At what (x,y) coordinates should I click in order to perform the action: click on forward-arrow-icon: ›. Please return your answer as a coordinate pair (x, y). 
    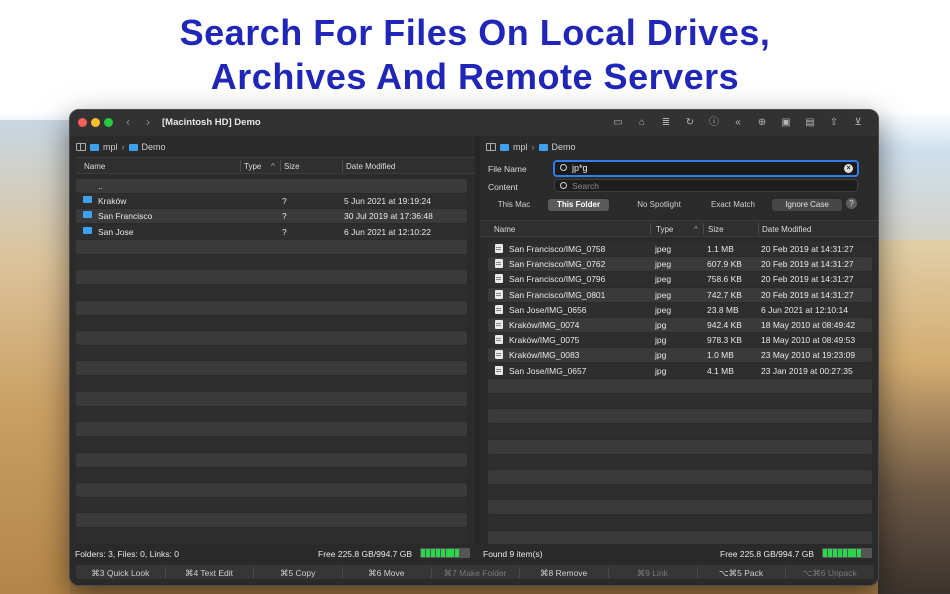
    Looking at the image, I should click on (148, 122).